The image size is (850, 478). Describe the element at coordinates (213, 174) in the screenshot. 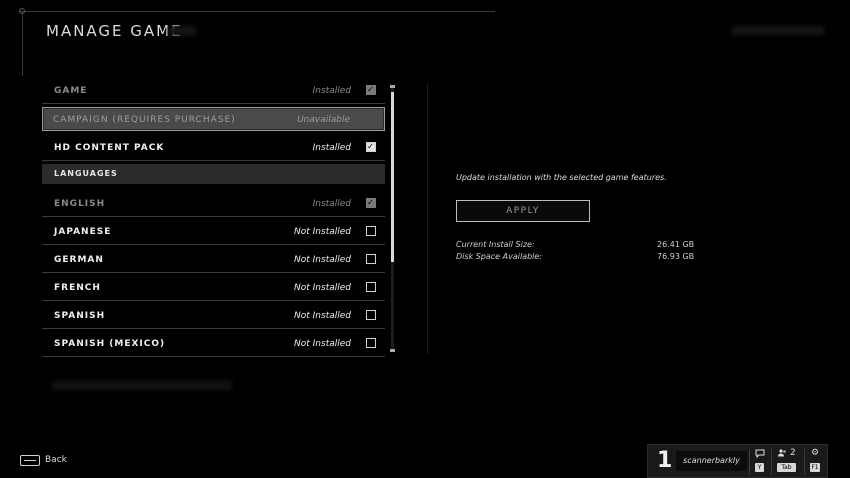

I see `languages-header: LANGUAGES` at that location.